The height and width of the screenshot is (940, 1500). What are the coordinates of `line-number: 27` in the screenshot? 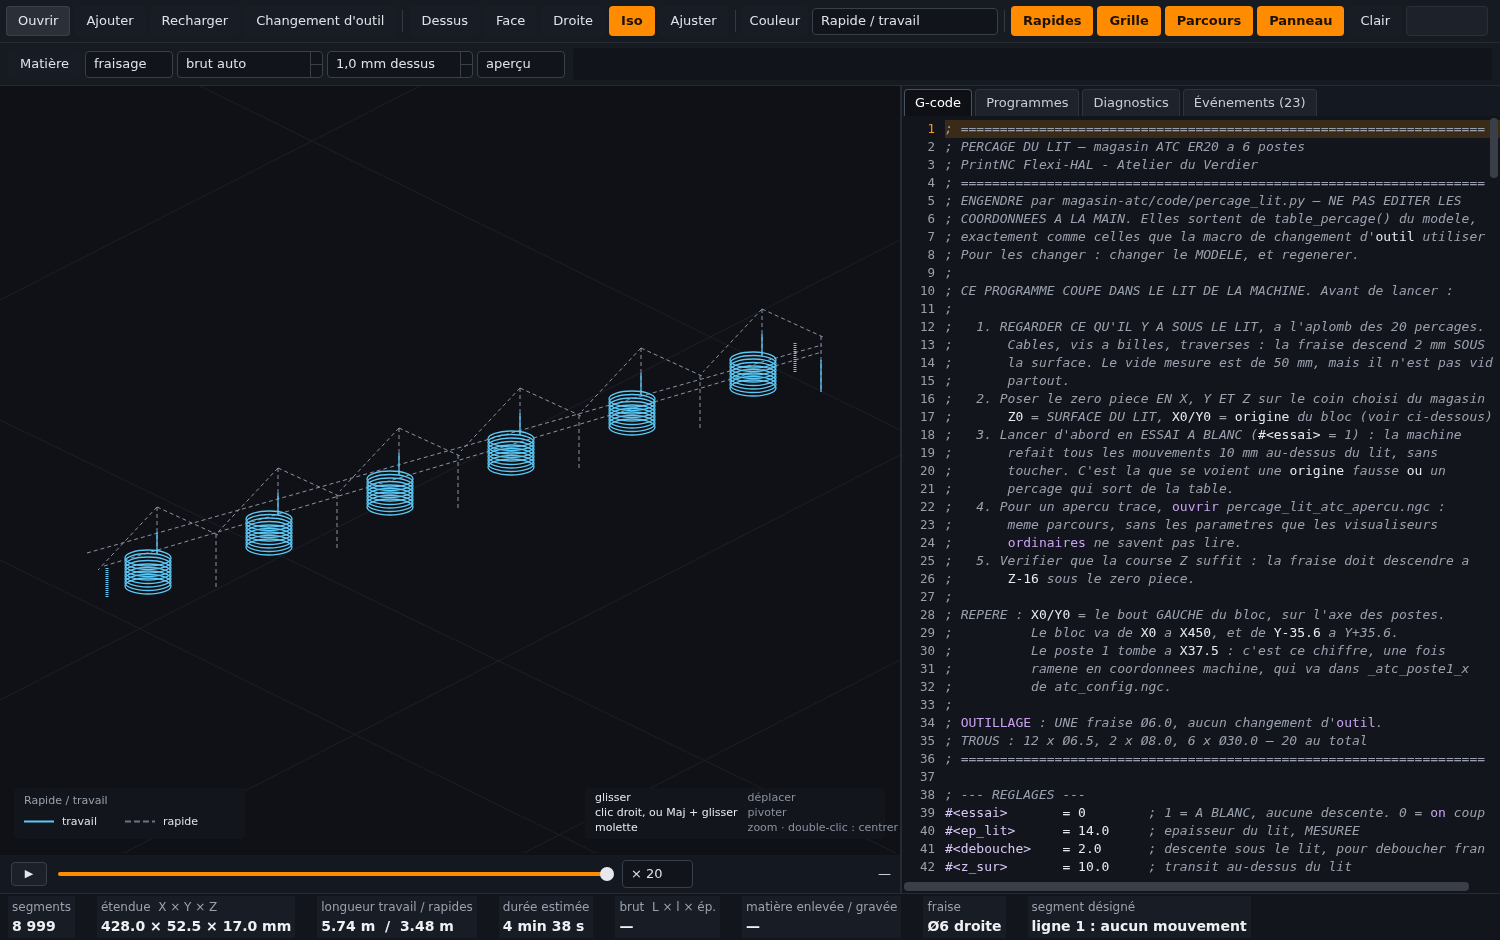 It's located at (926, 596).